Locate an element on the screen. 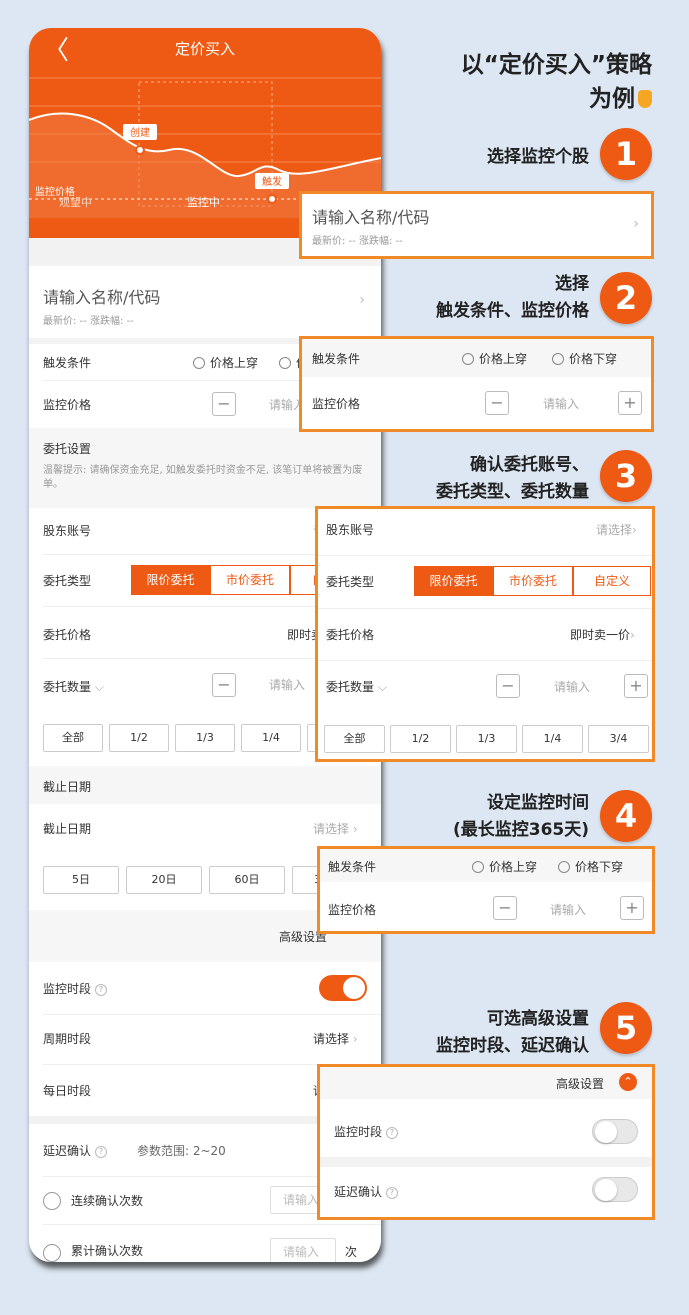 This screenshot has width=689, height=1315. title-line-1: 以“定价买入”策略 is located at coordinates (556, 65).